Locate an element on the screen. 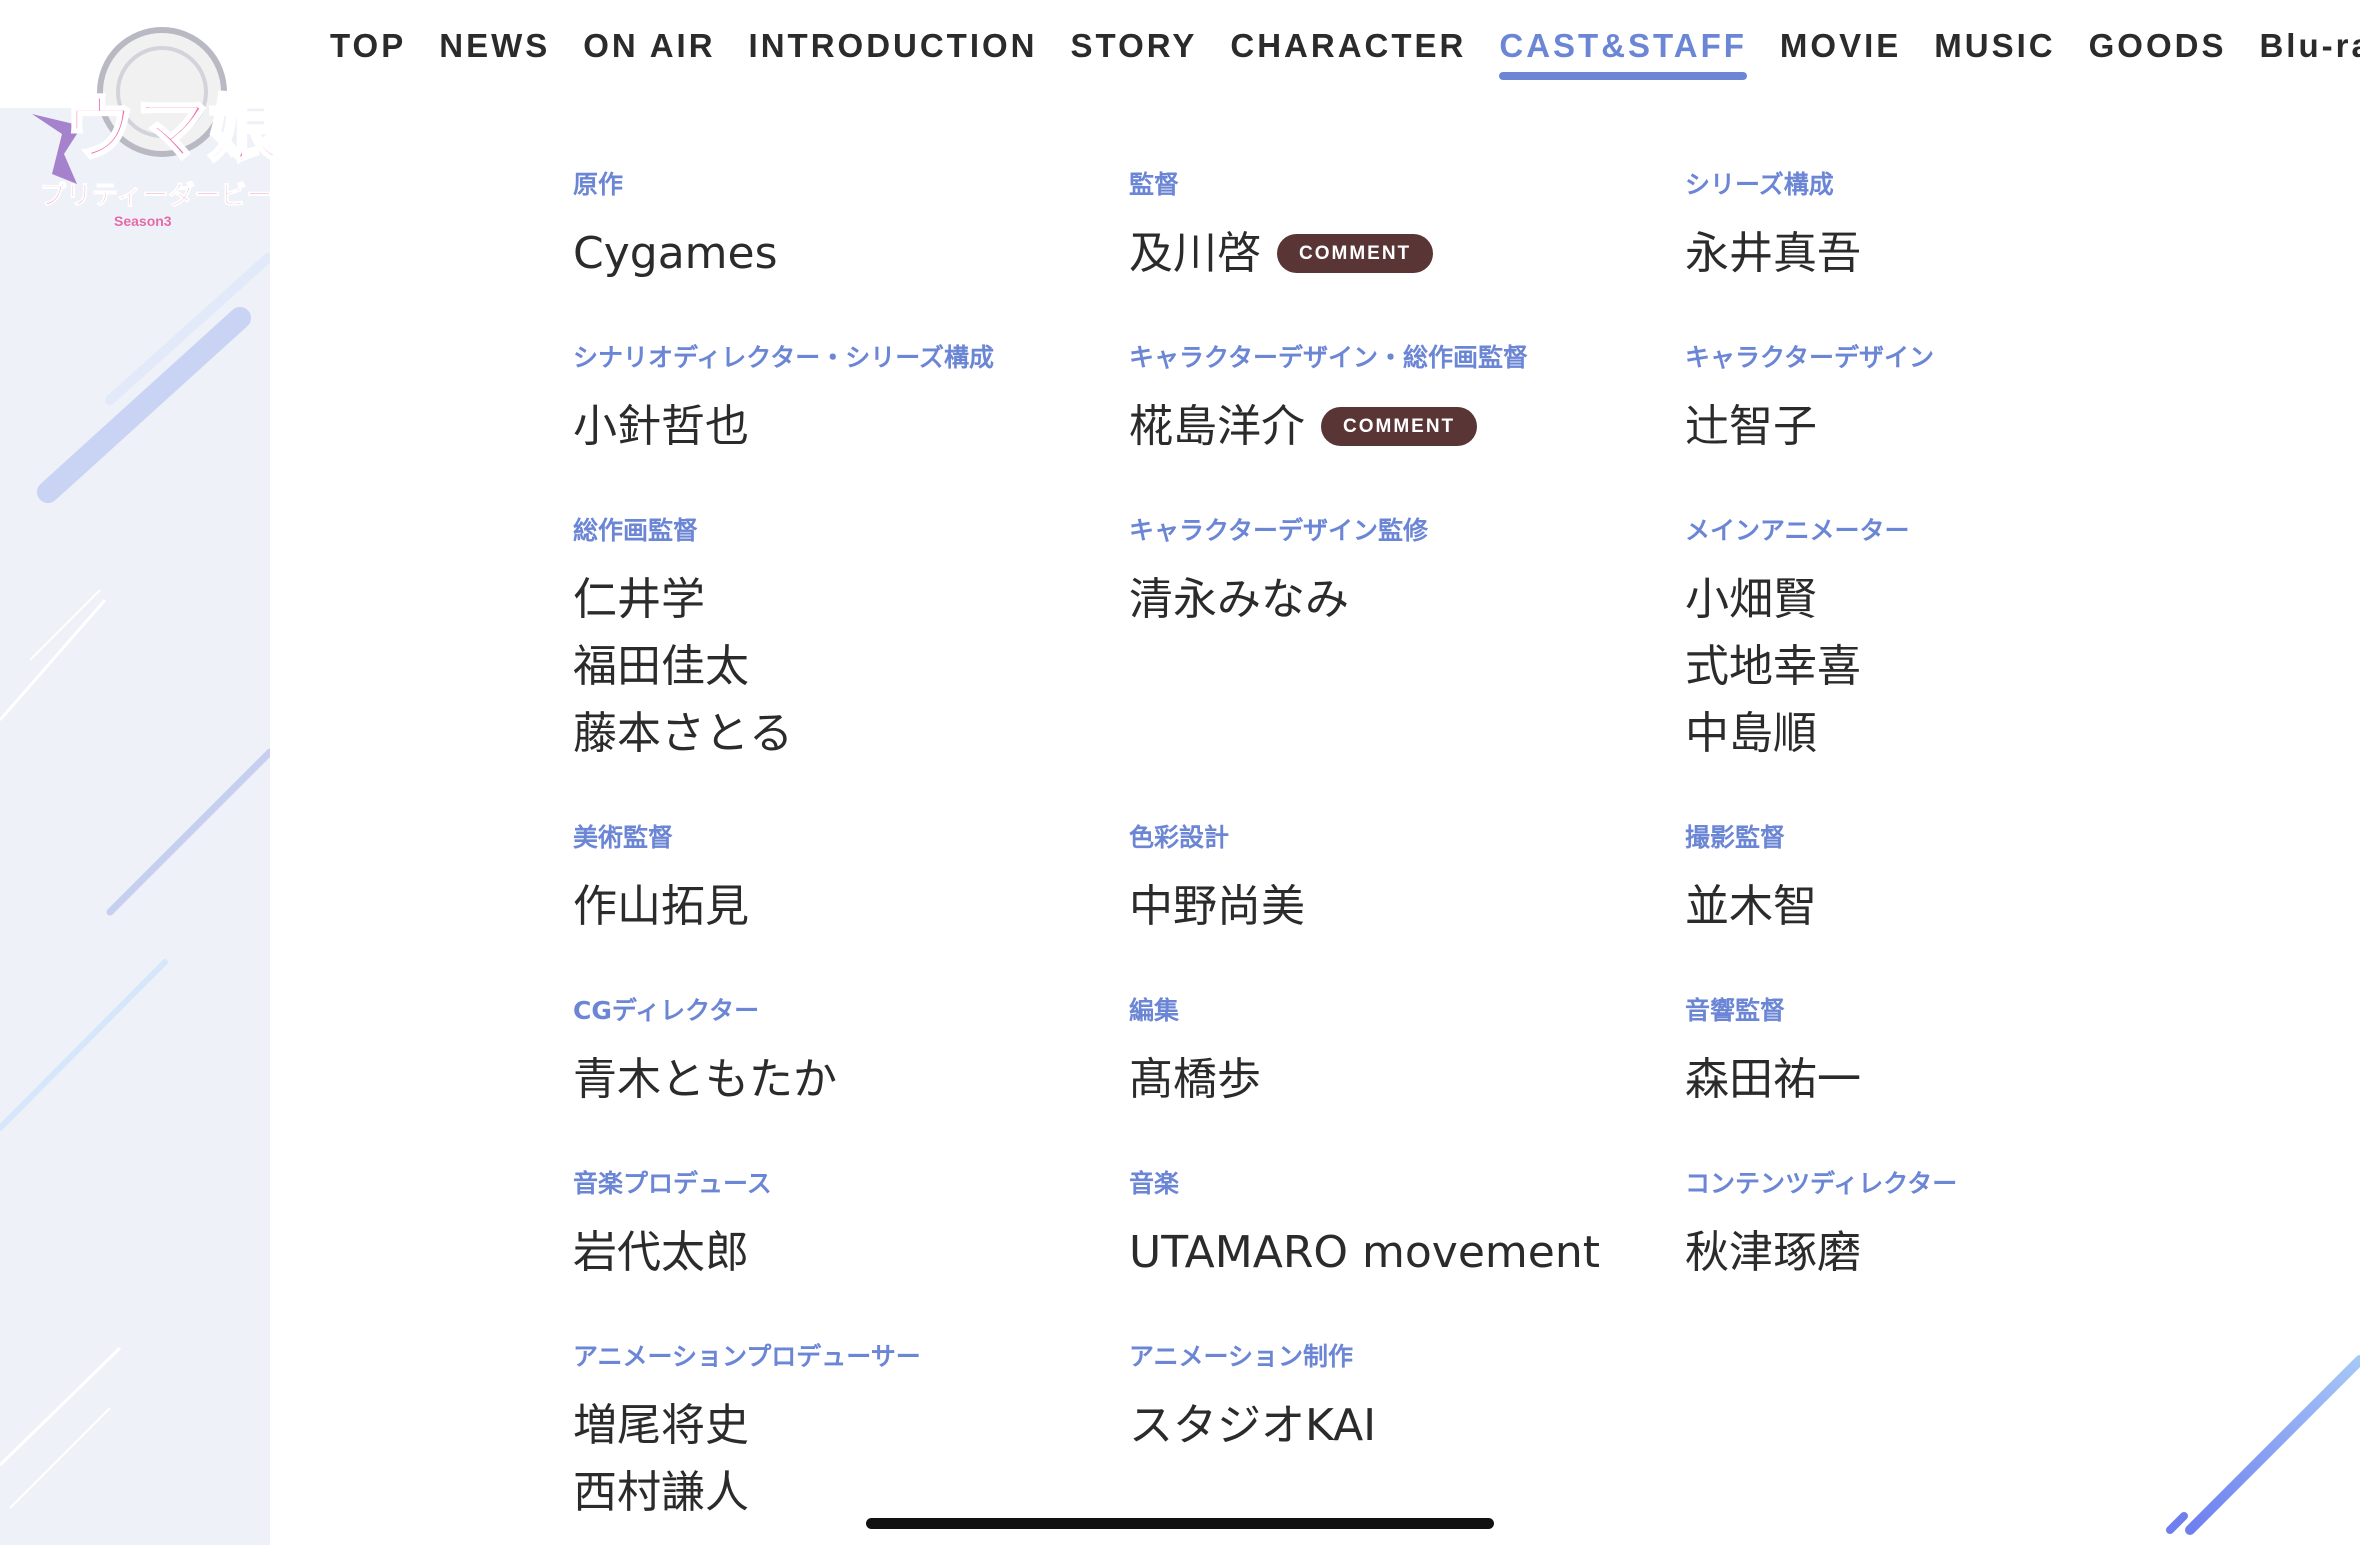 The height and width of the screenshot is (1545, 2360). staff-role: 音楽プロデュース is located at coordinates (672, 1183).